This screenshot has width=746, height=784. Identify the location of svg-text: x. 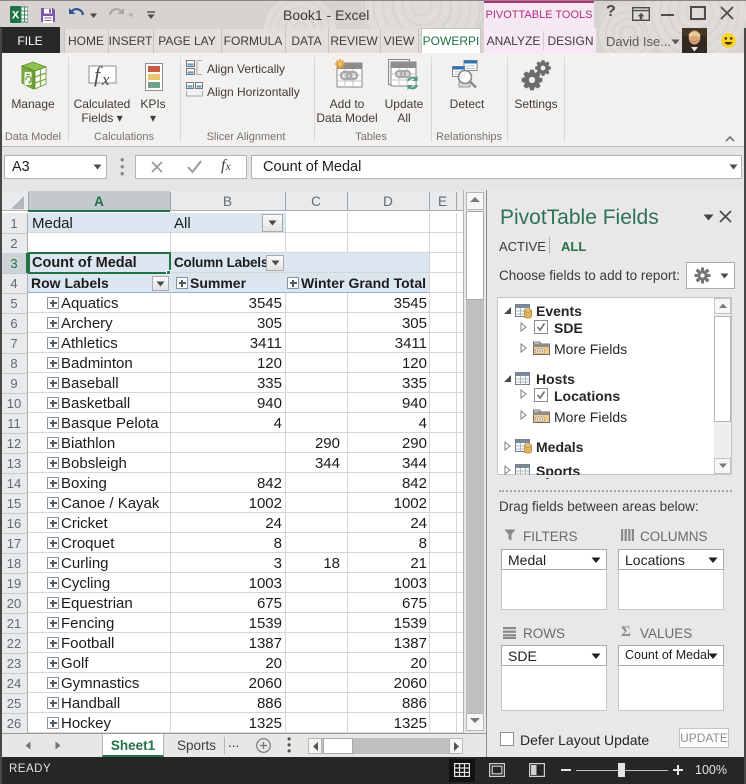
(105, 79).